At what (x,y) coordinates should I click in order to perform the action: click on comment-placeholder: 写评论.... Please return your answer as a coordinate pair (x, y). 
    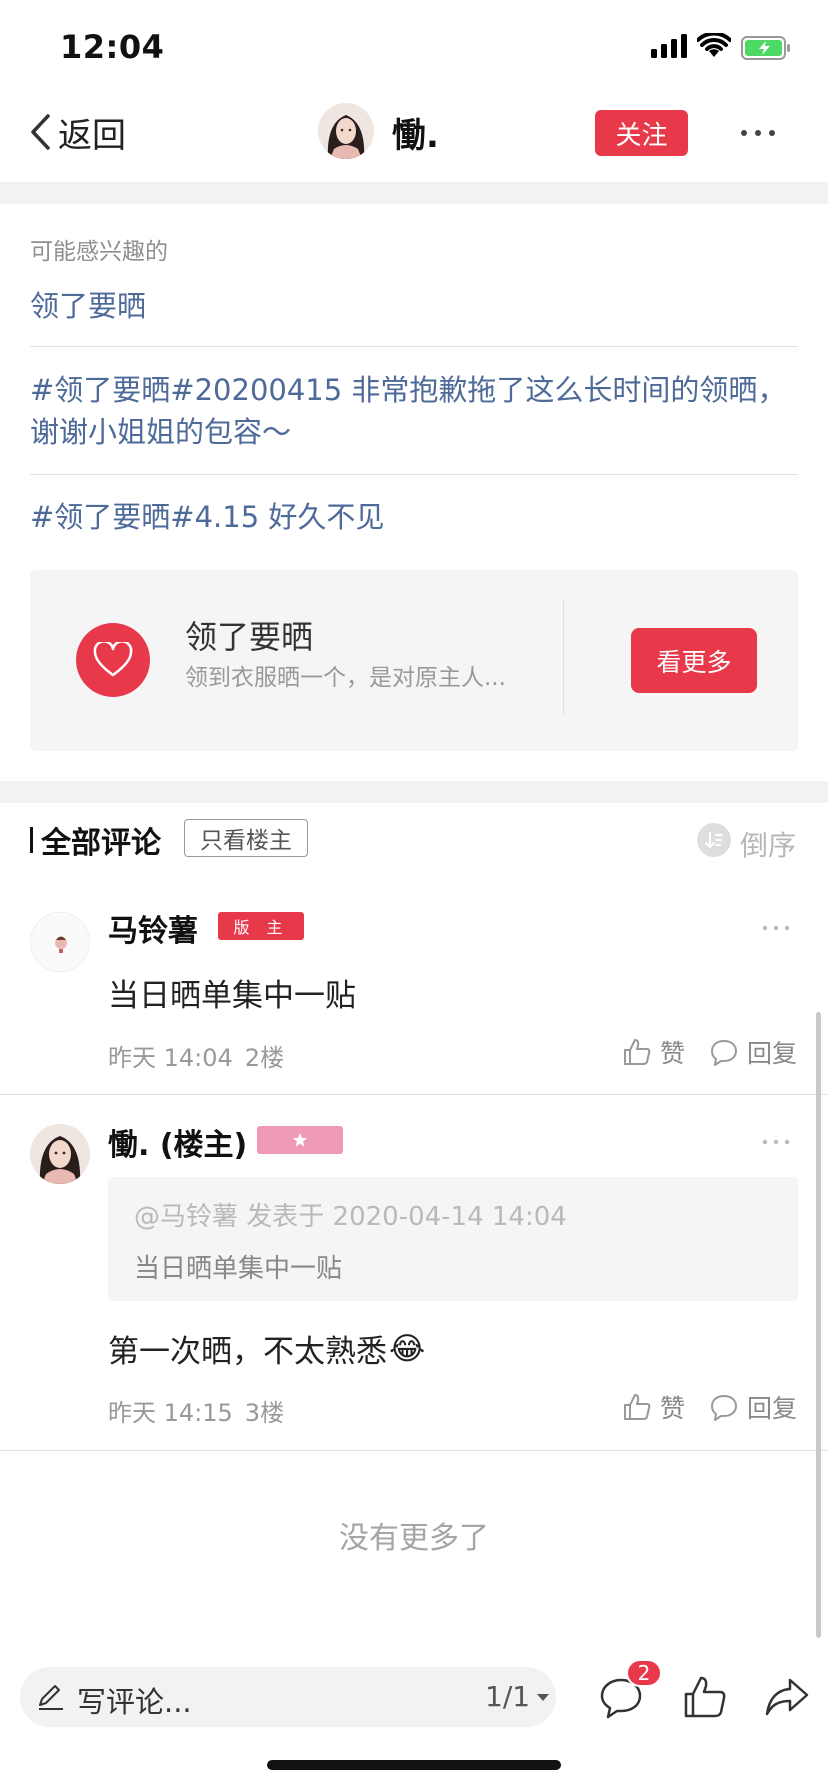
    Looking at the image, I should click on (134, 1700).